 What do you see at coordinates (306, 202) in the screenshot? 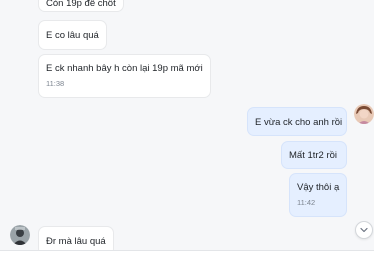
I see `message-time: 11:42` at bounding box center [306, 202].